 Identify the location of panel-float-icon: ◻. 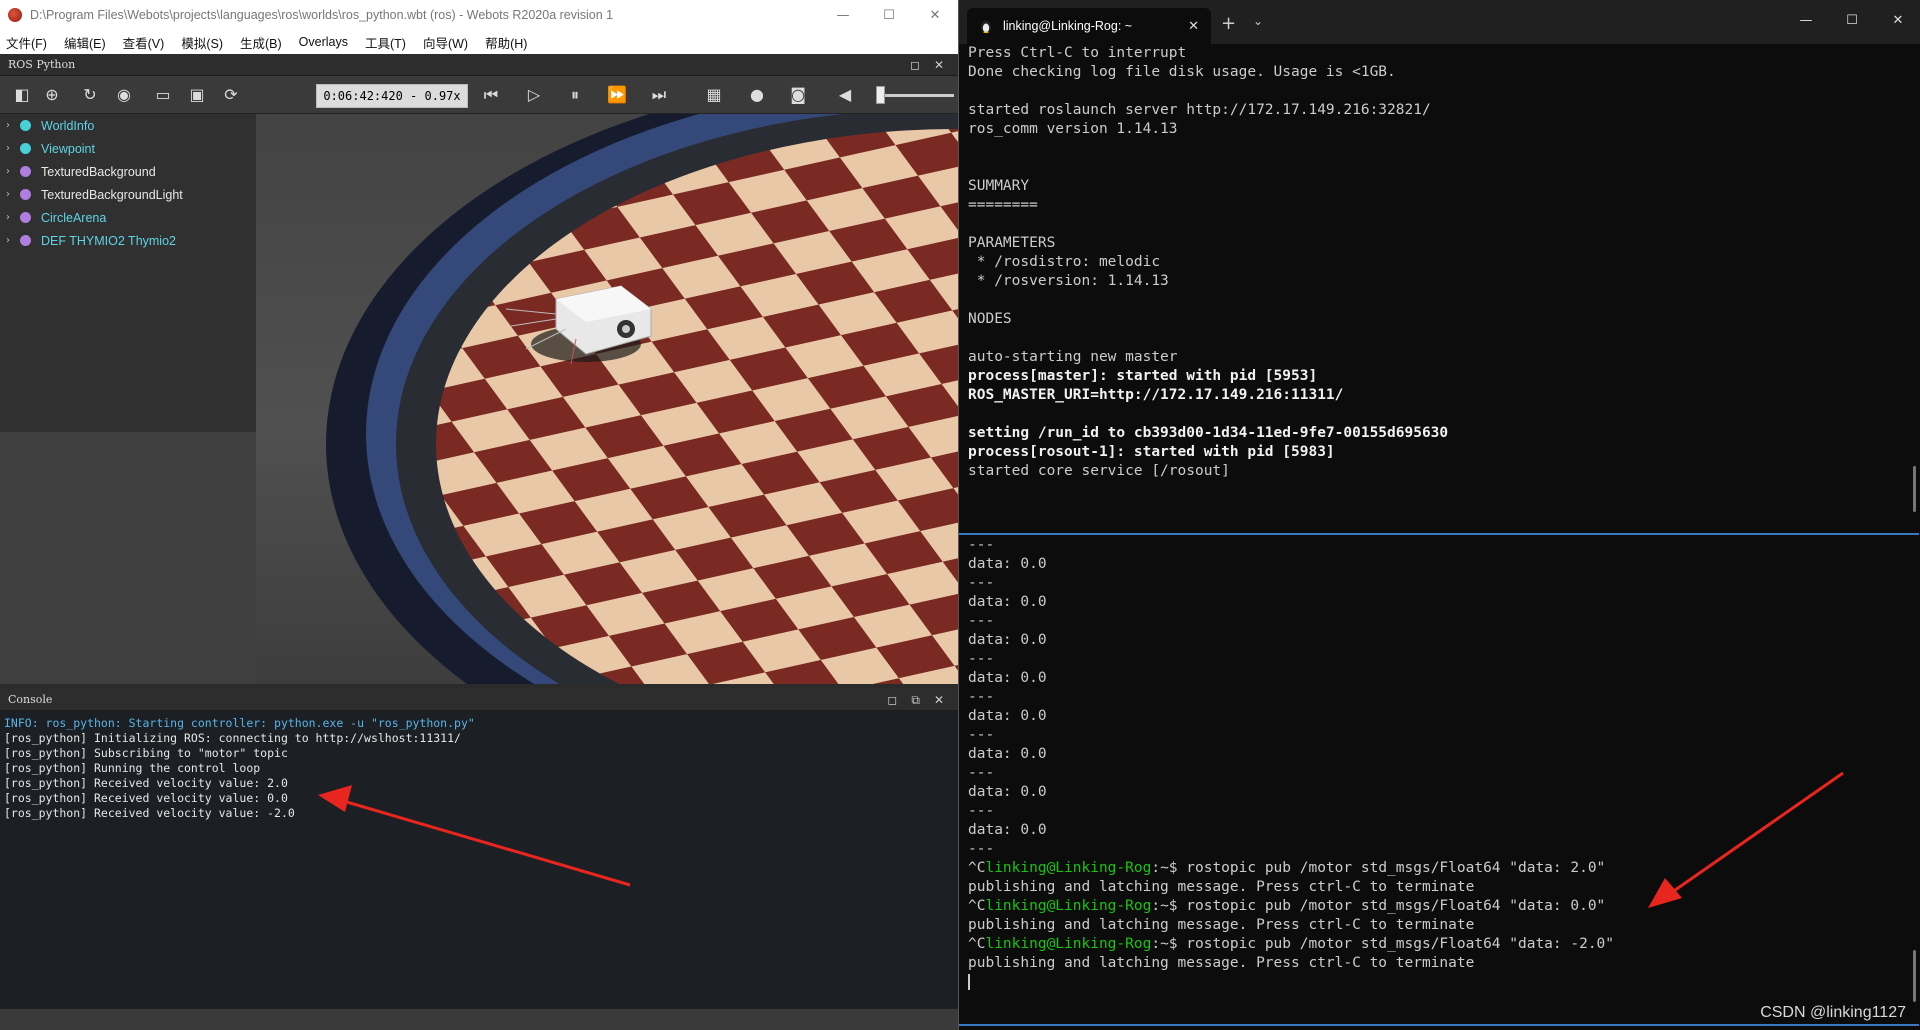
(915, 65).